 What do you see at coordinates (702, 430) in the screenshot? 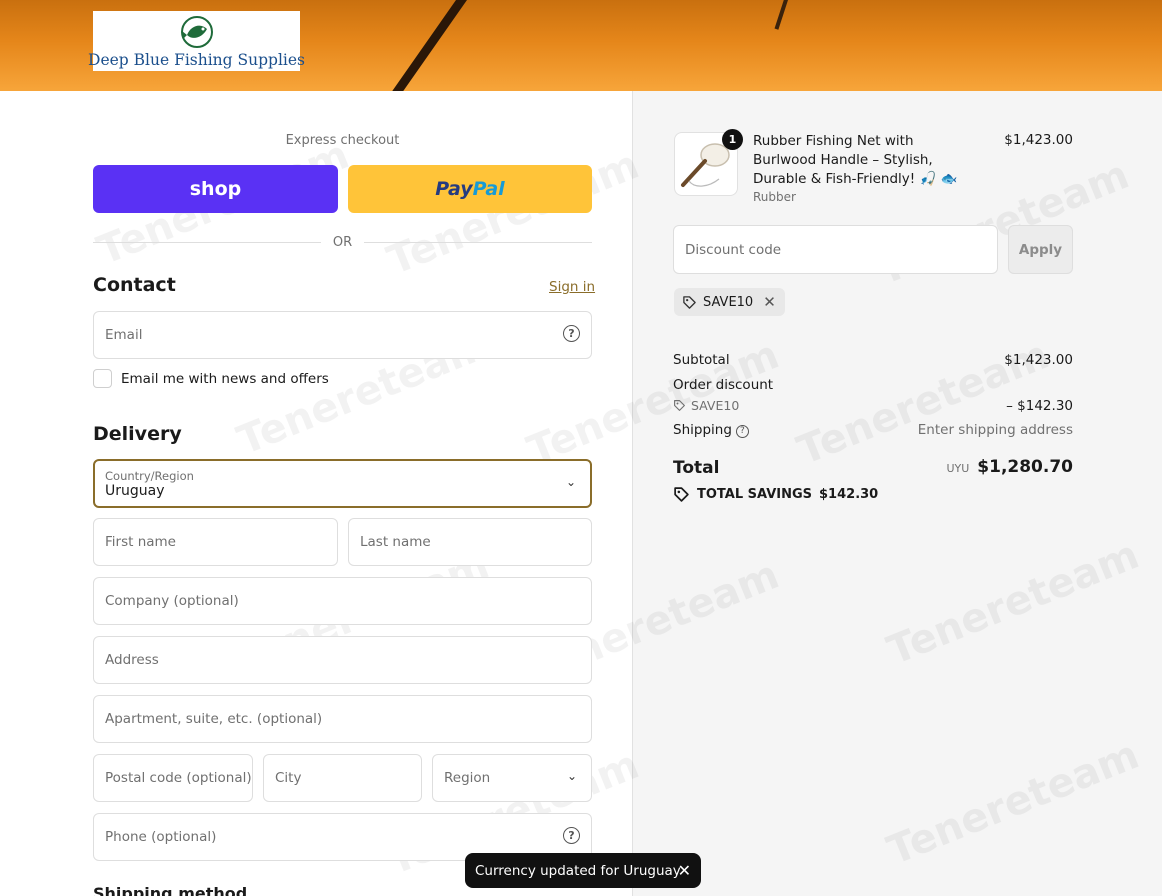
I see `shipping-label: Shipping` at bounding box center [702, 430].